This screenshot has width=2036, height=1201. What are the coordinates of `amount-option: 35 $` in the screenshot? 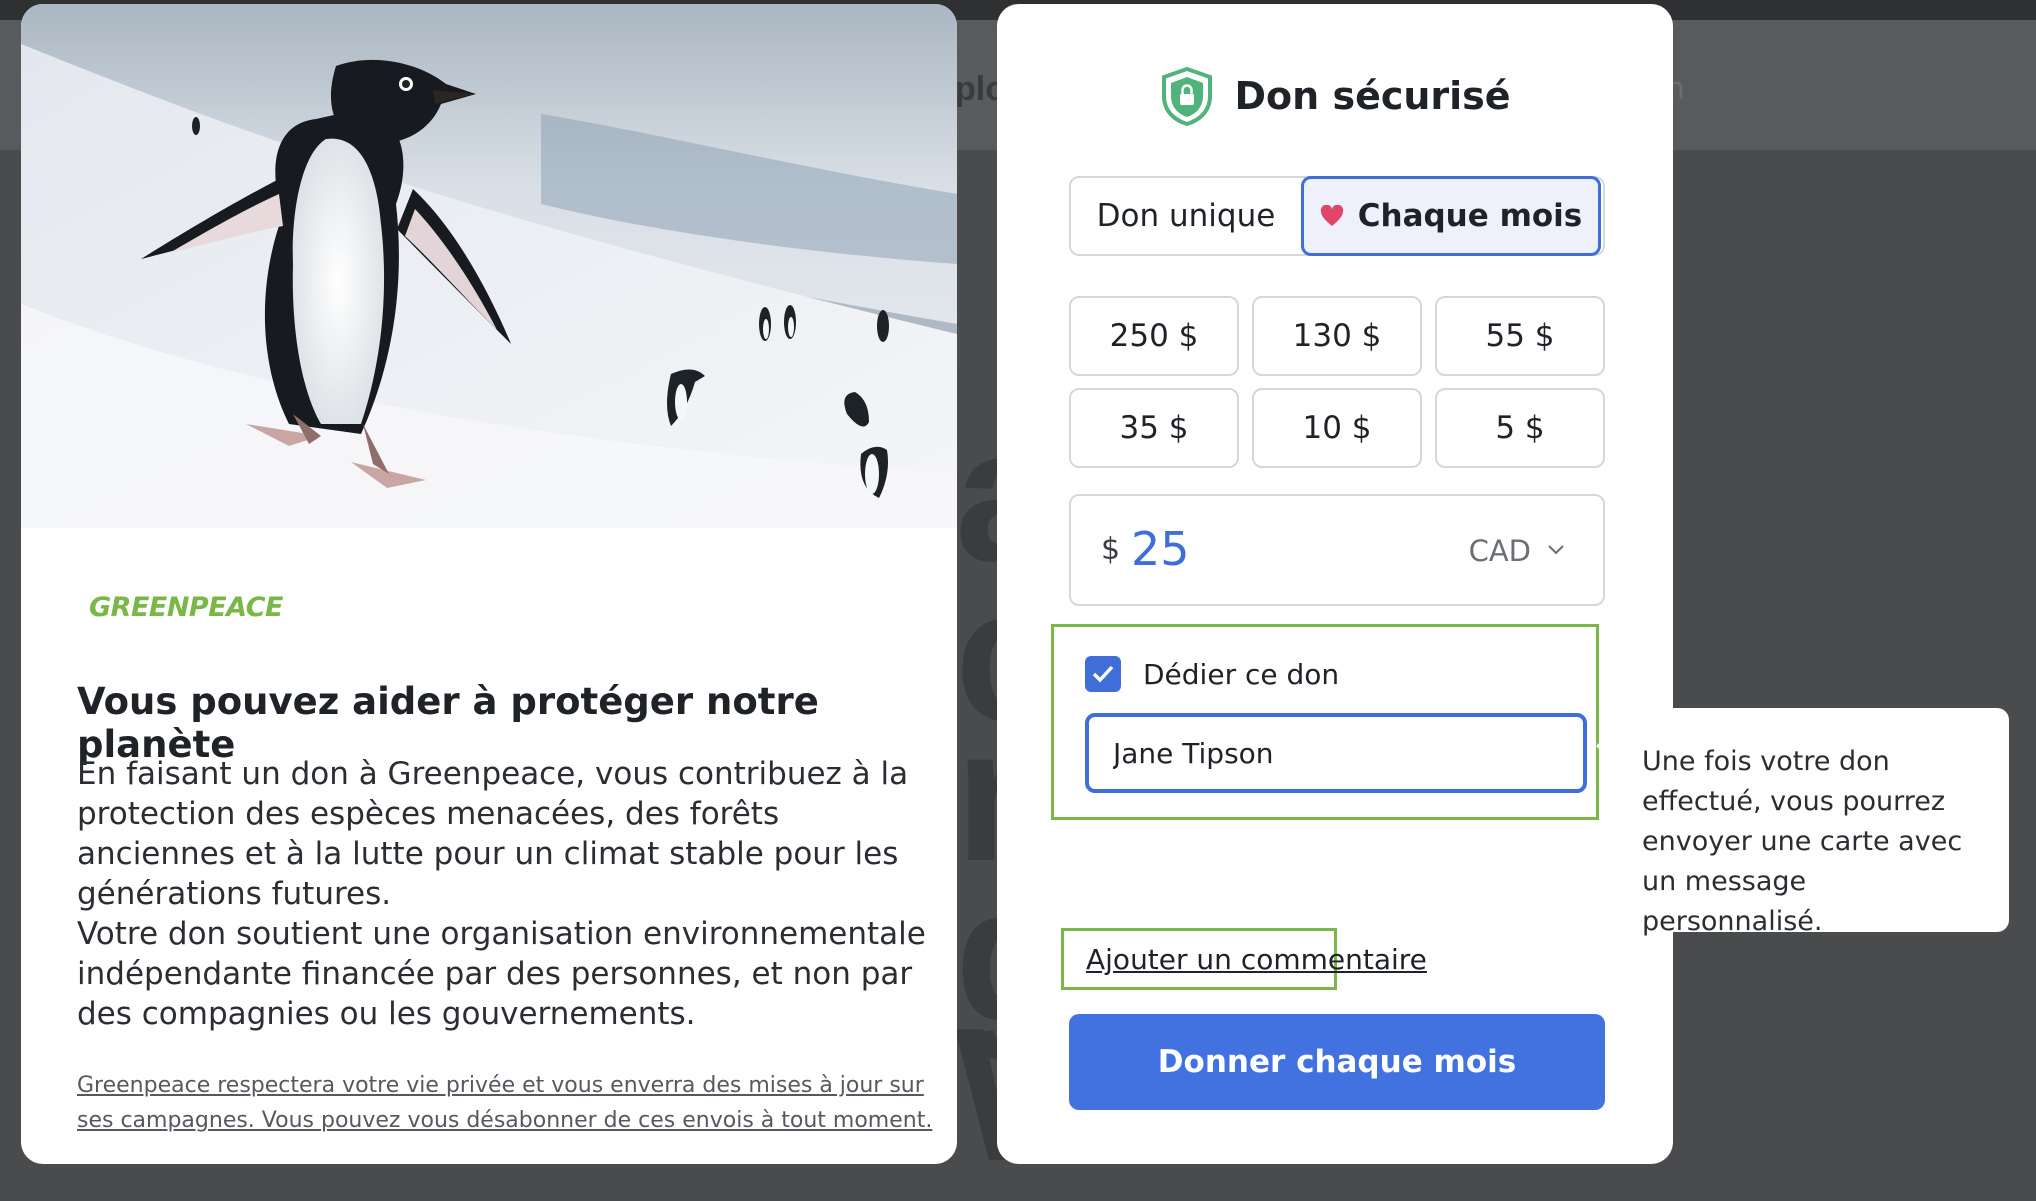 It's located at (1154, 428).